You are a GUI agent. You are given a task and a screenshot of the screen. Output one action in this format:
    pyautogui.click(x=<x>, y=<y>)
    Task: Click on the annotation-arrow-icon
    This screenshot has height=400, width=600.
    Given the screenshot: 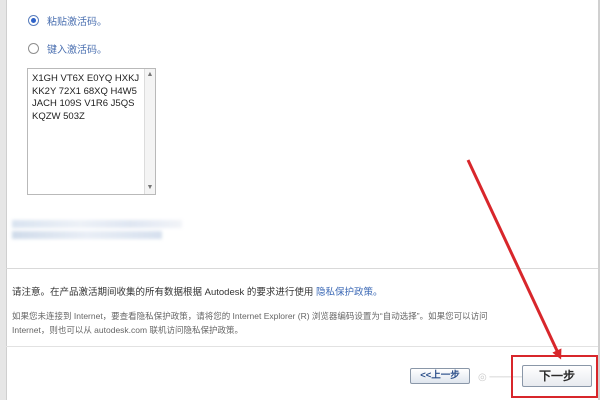 What is the action you would take?
    pyautogui.click(x=514, y=259)
    